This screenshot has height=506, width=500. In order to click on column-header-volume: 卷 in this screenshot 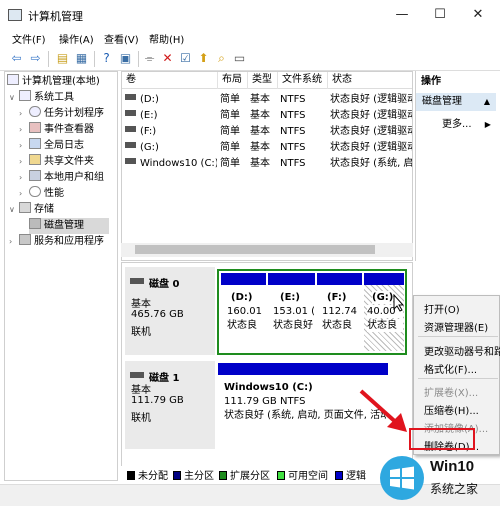, I will do `click(170, 80)`.